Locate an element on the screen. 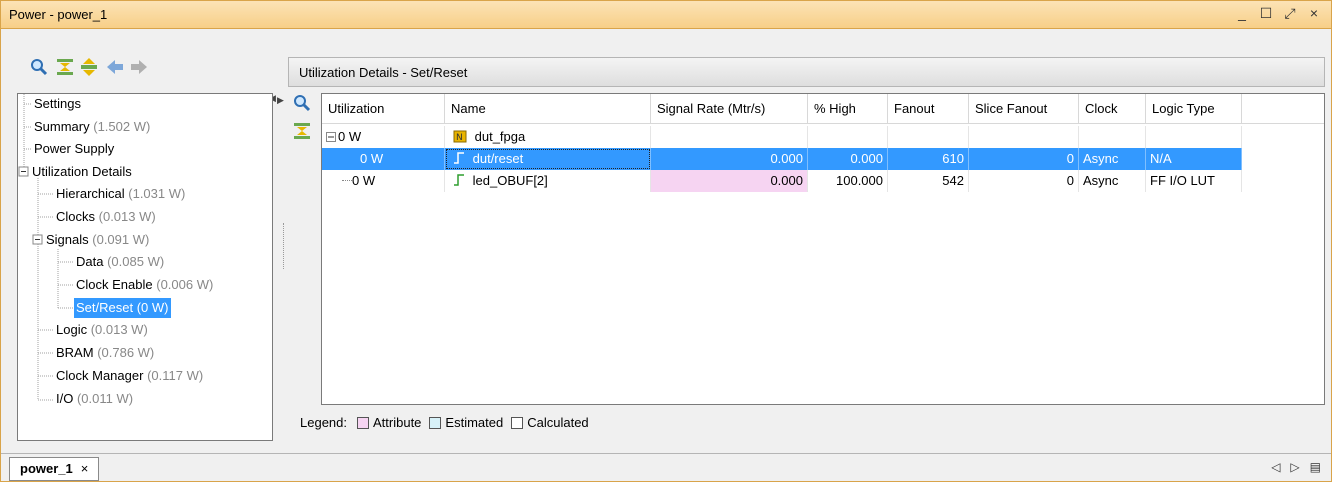 The image size is (1332, 482). close-icon: × is located at coordinates (1314, 13).